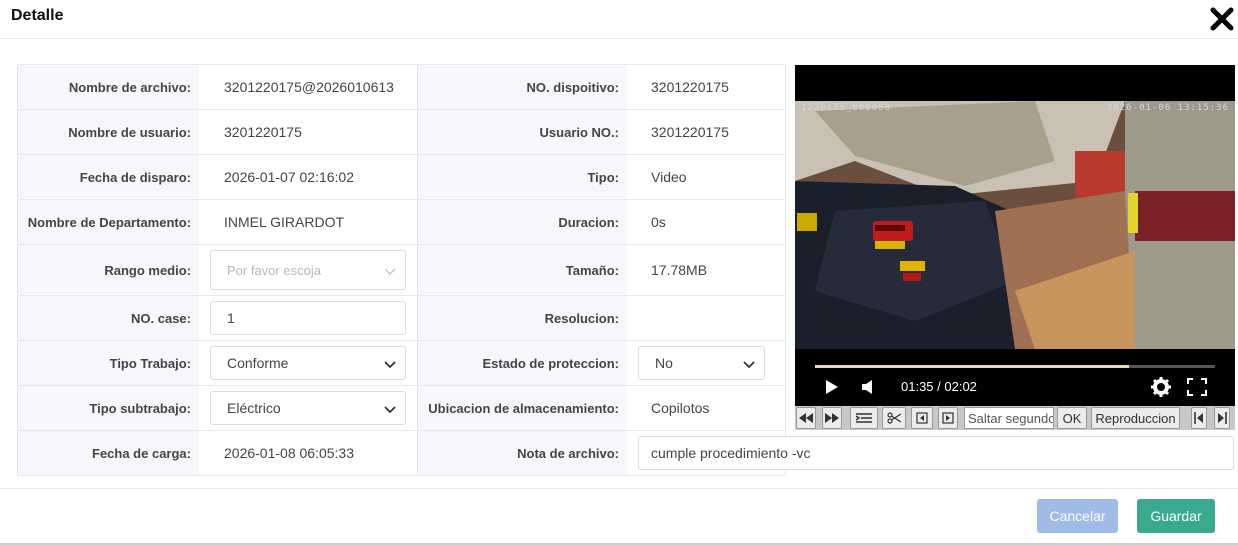 The height and width of the screenshot is (545, 1238). What do you see at coordinates (108, 318) in the screenshot?
I see `label-no-case: NO. case:` at bounding box center [108, 318].